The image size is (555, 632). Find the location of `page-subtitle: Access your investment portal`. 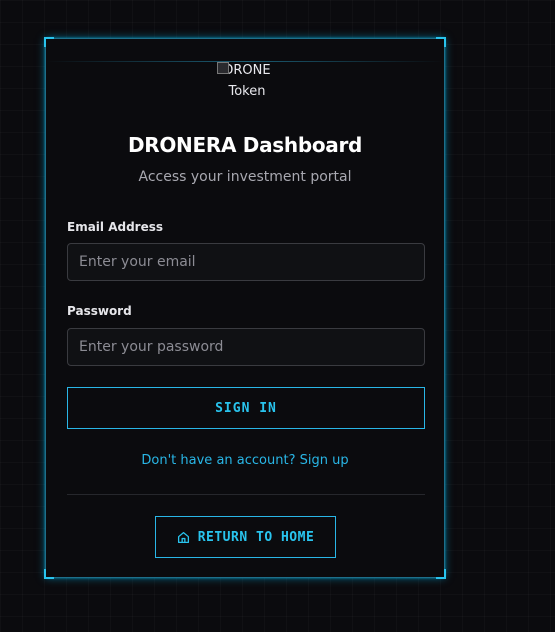

page-subtitle: Access your investment portal is located at coordinates (245, 177).